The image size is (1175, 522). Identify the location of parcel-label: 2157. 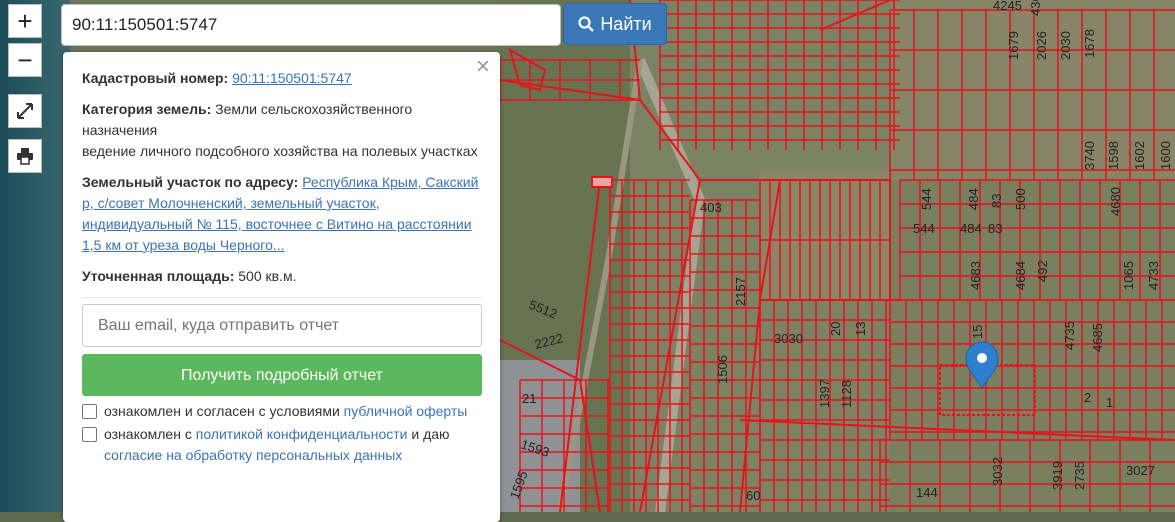
(740, 291).